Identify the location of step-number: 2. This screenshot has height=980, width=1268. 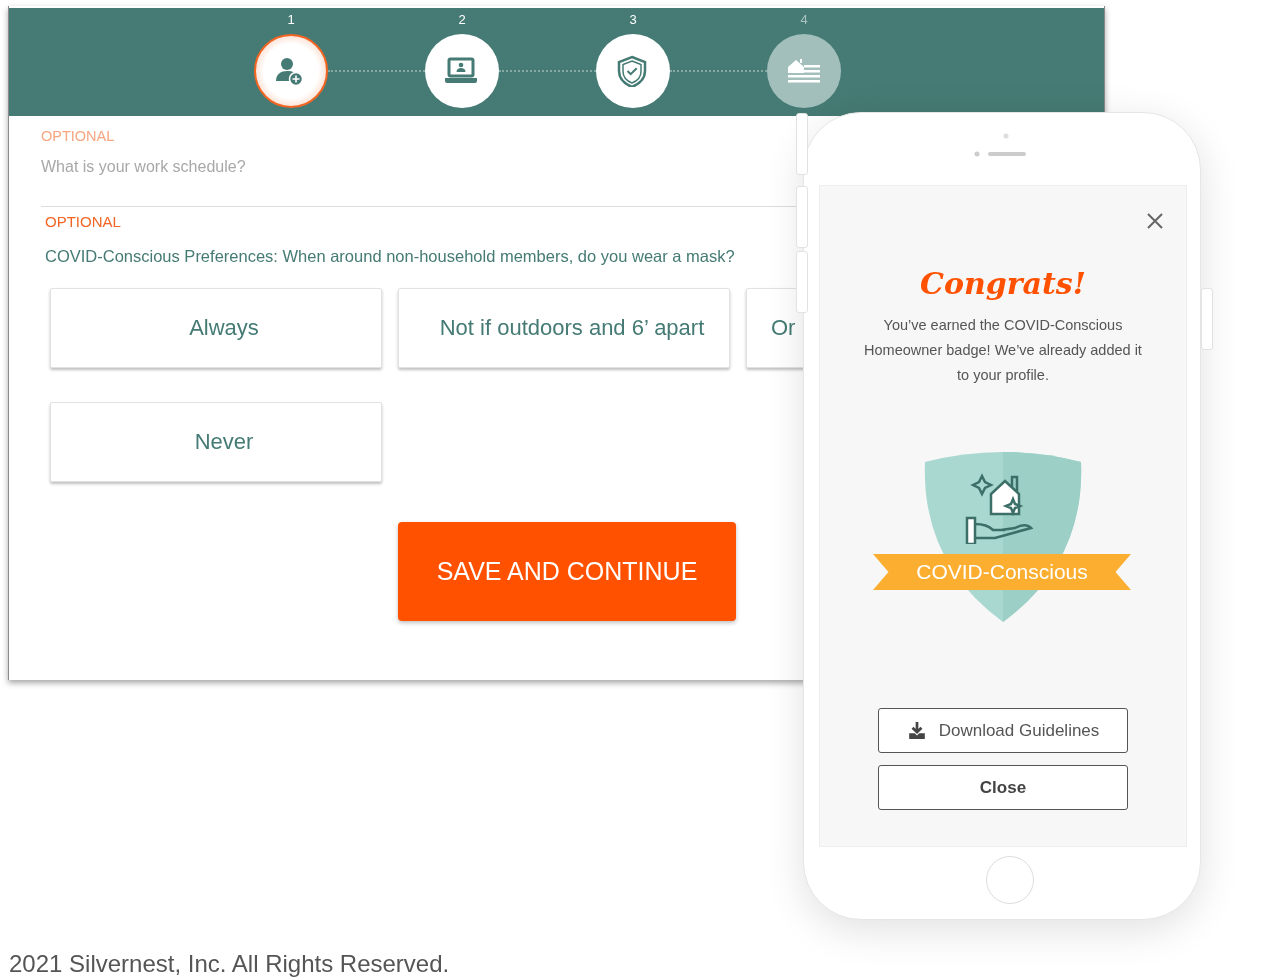
(462, 20).